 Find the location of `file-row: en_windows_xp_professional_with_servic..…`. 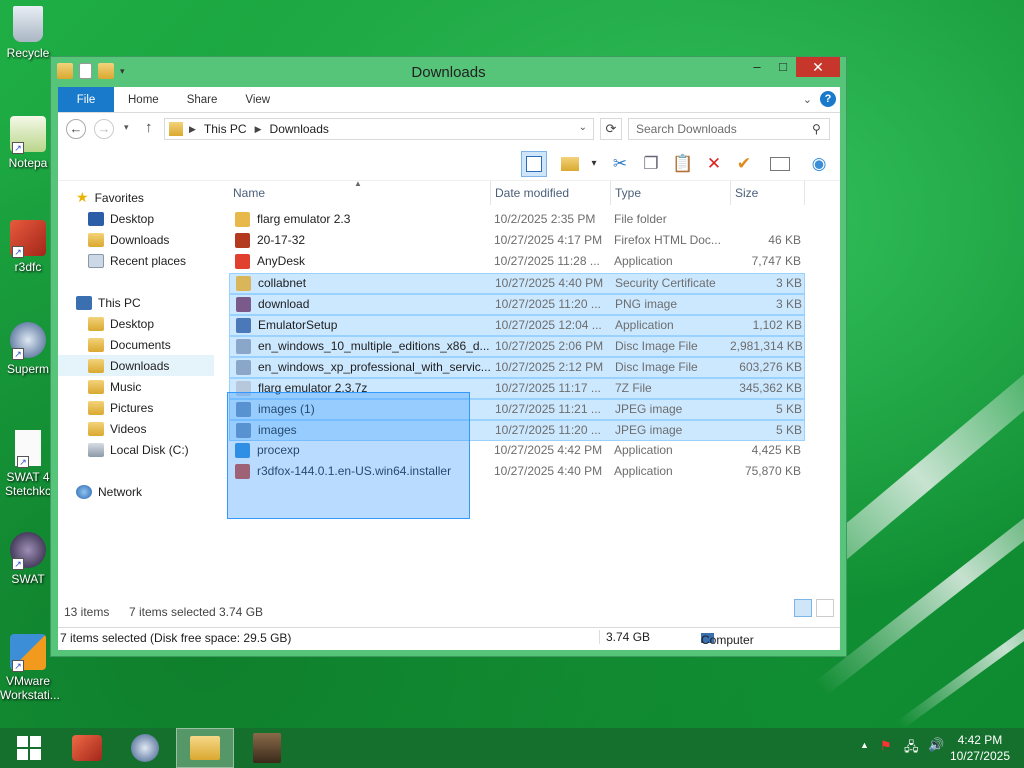

file-row: en_windows_xp_professional_with_servic..… is located at coordinates (517, 367).